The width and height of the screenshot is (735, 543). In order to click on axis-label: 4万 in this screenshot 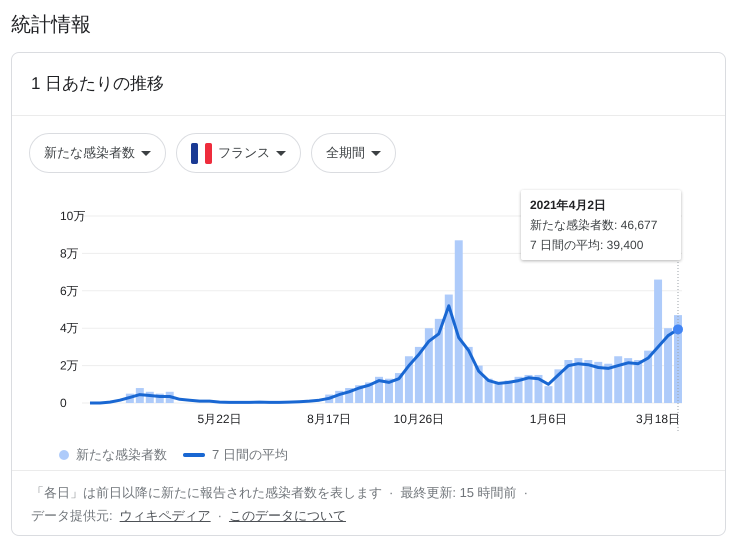, I will do `click(69, 328)`.